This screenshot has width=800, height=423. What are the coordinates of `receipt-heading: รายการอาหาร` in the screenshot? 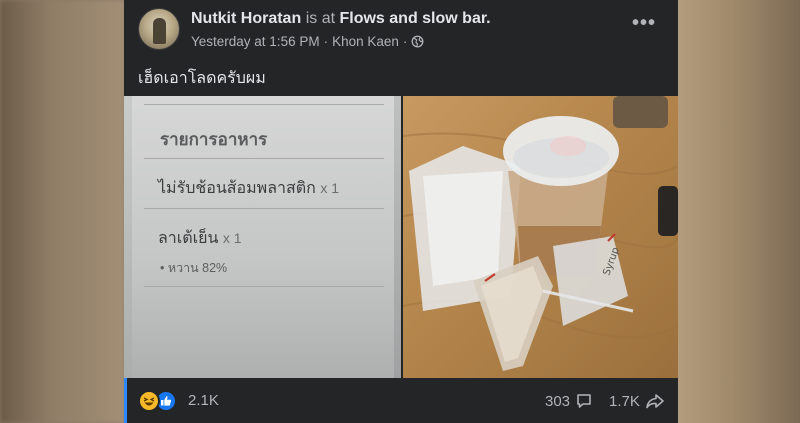 It's located at (214, 139).